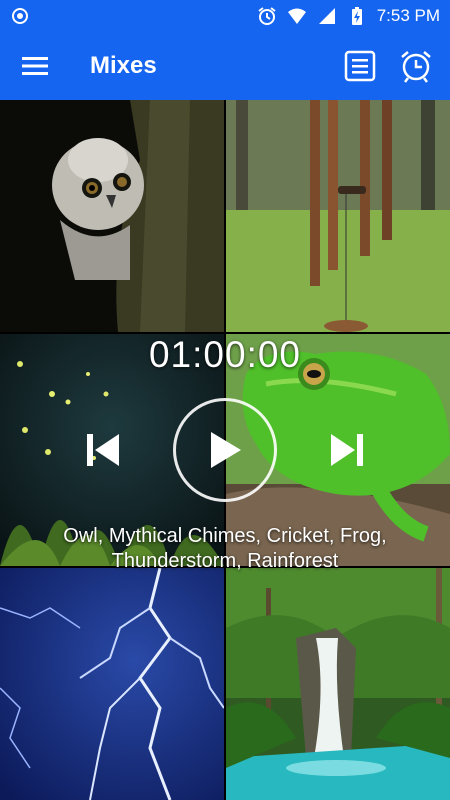  I want to click on tile-owl, so click(112, 216).